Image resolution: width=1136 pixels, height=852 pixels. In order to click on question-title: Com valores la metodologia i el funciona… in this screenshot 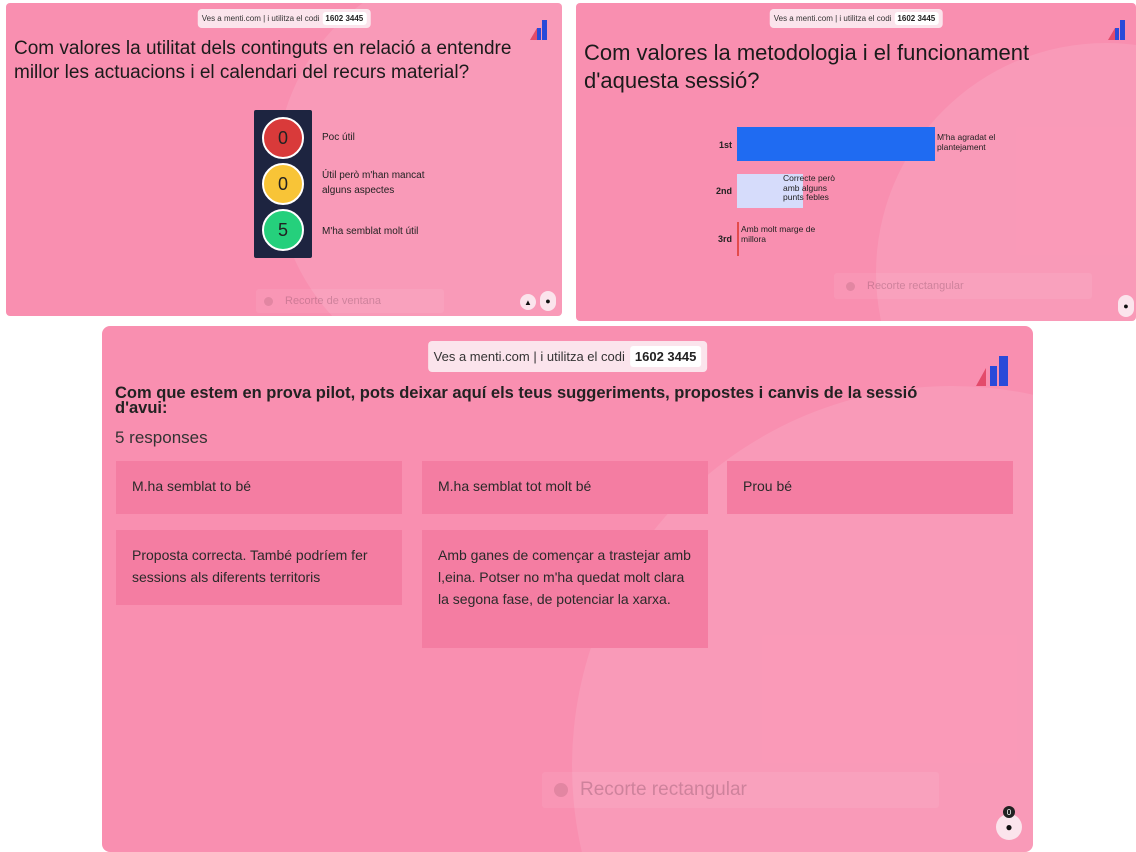, I will do `click(807, 66)`.